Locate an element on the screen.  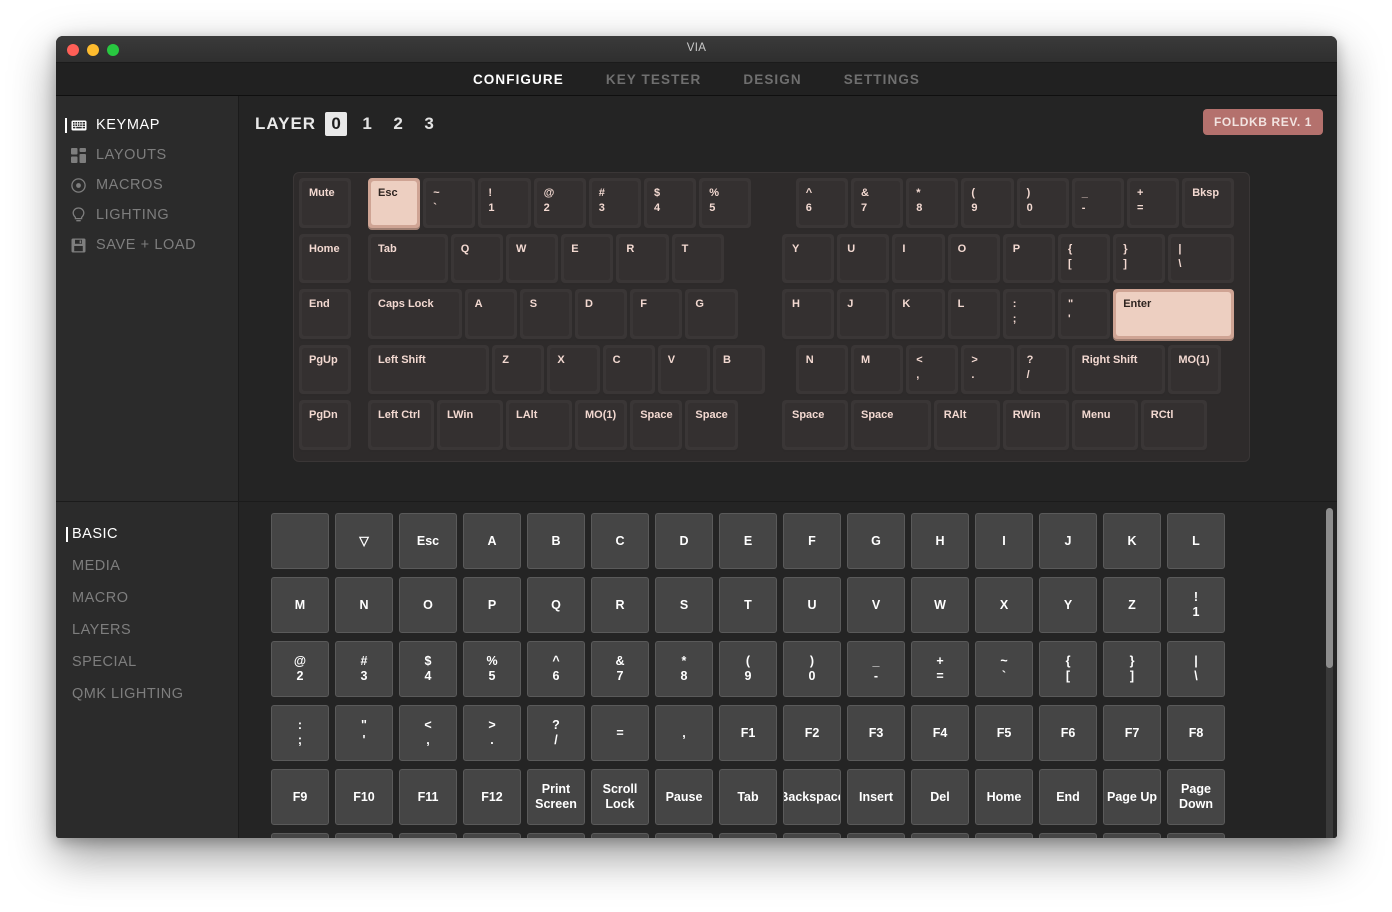
keycode-button: 4 is located at coordinates (684, 835).